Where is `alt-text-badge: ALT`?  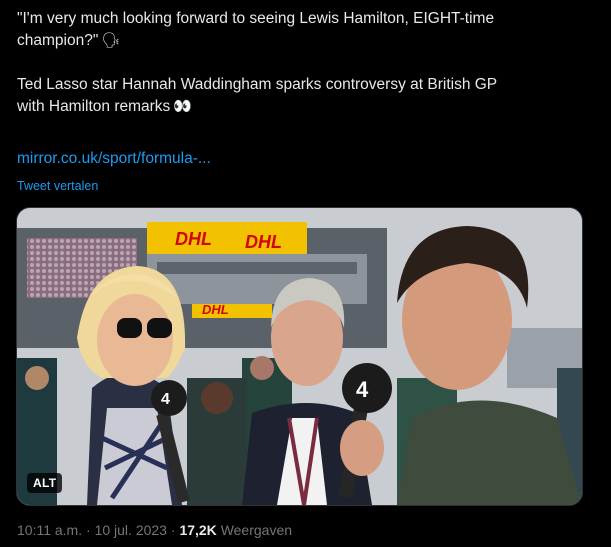 alt-text-badge: ALT is located at coordinates (45, 483).